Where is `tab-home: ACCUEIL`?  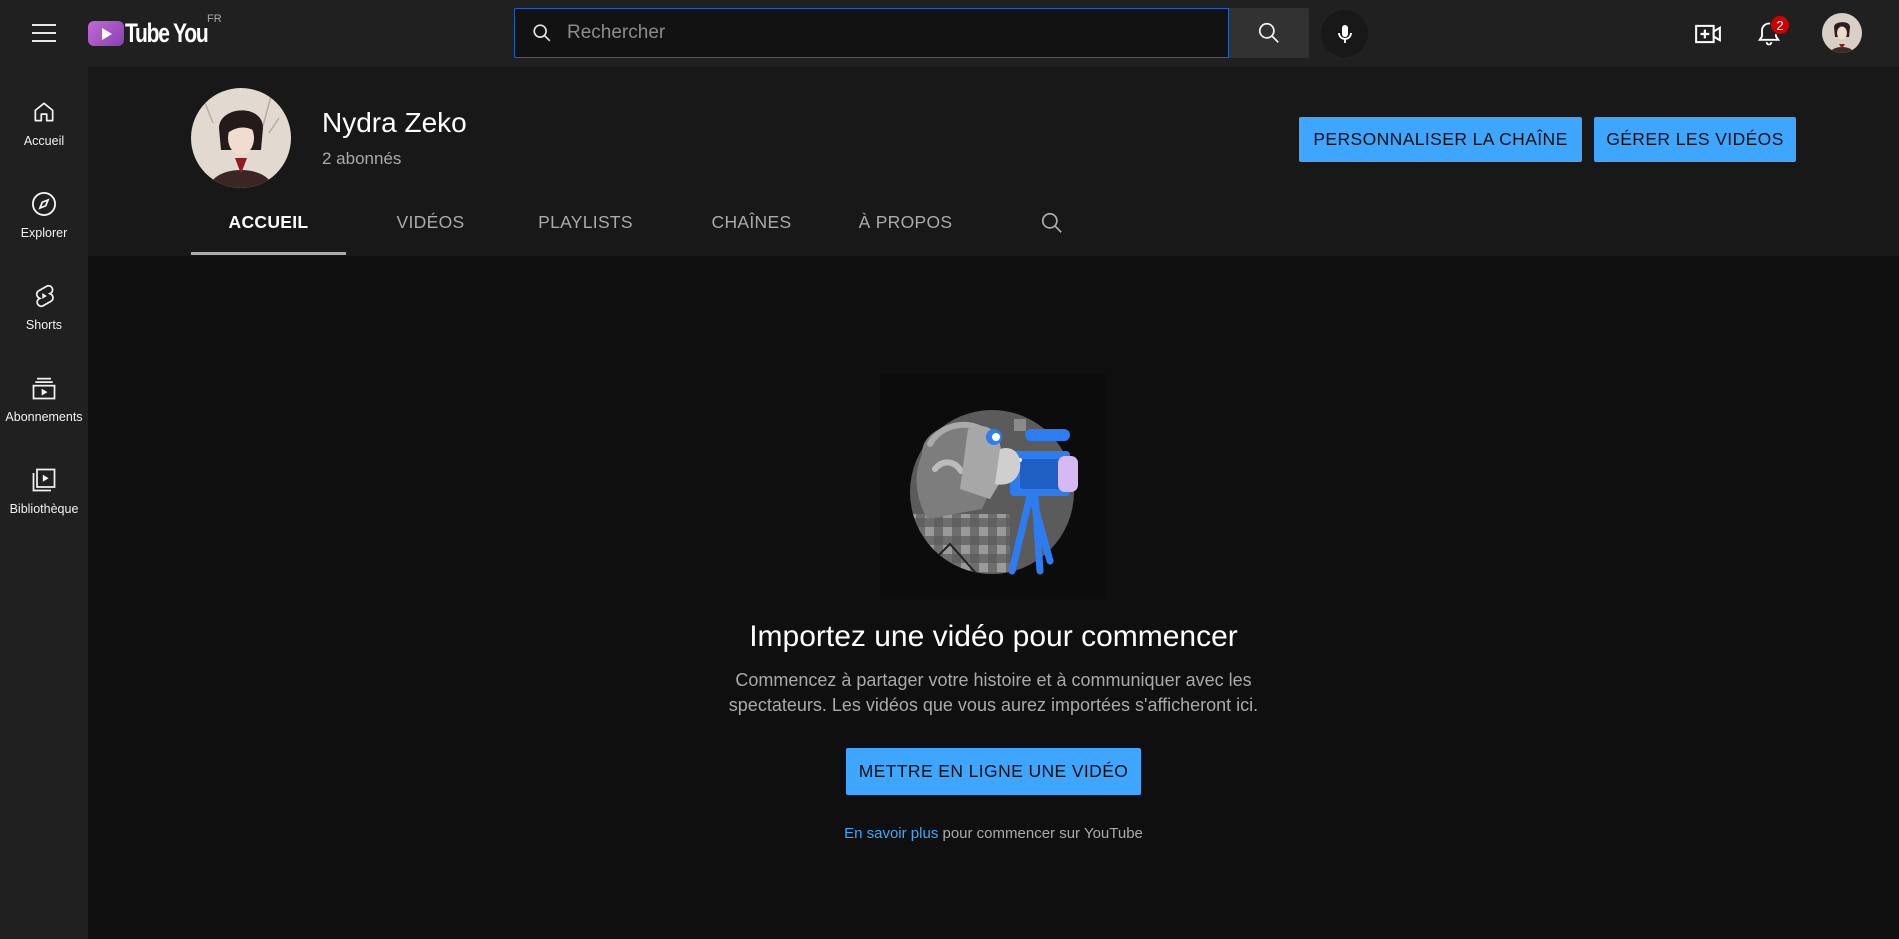
tab-home: ACCUEIL is located at coordinates (268, 222).